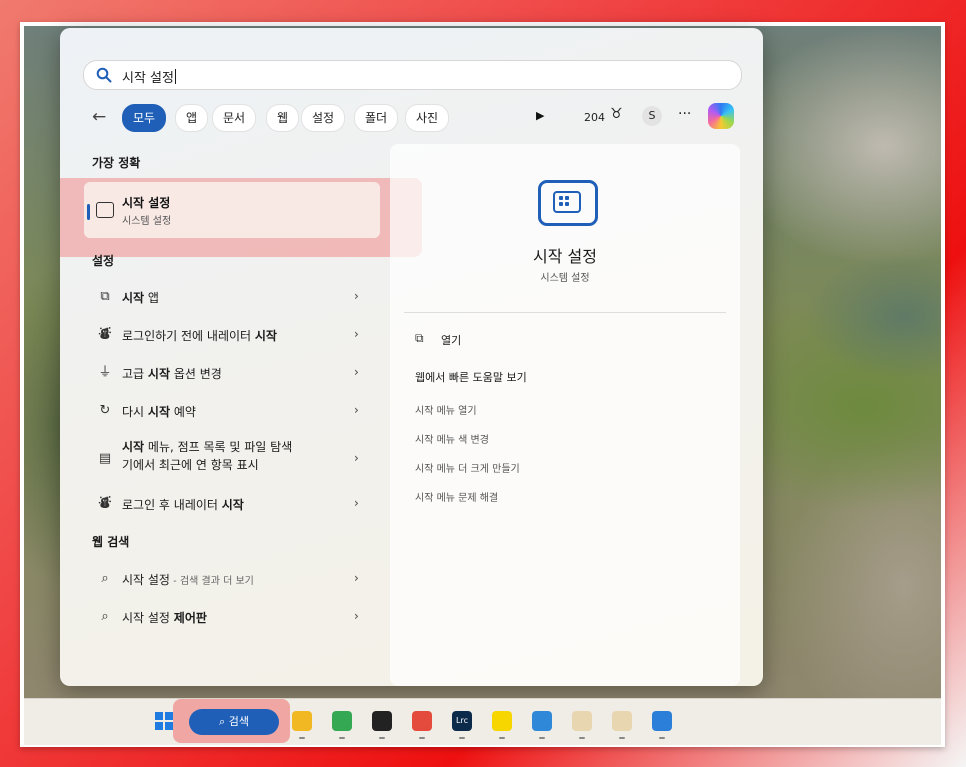  I want to click on rewards-points: 204, so click(594, 117).